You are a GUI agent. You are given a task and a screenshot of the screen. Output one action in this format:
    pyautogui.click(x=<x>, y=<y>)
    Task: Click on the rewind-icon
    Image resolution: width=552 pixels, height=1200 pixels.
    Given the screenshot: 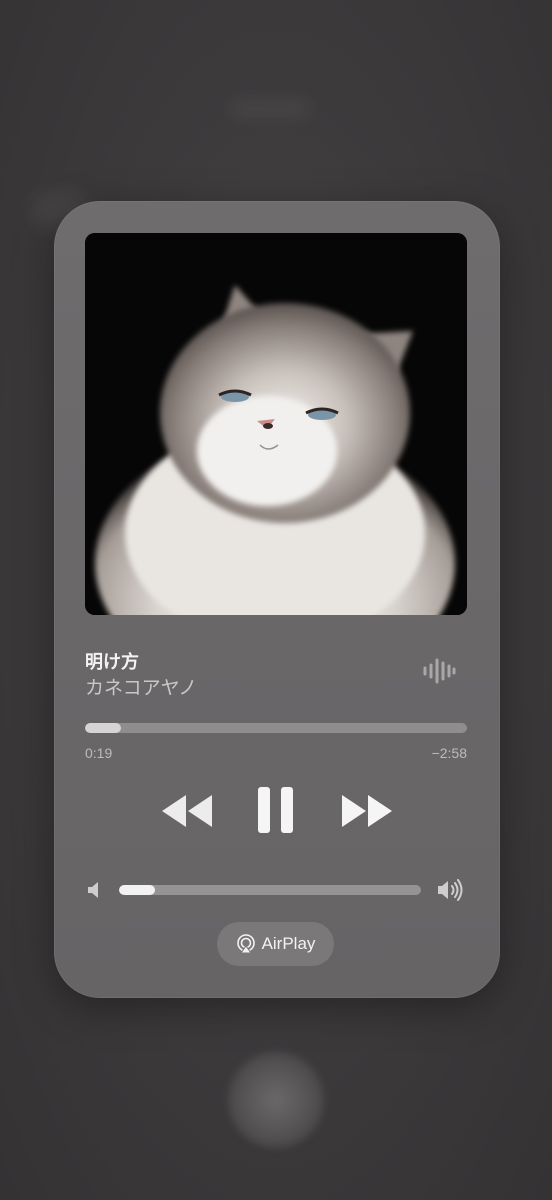 What is the action you would take?
    pyautogui.click(x=187, y=811)
    